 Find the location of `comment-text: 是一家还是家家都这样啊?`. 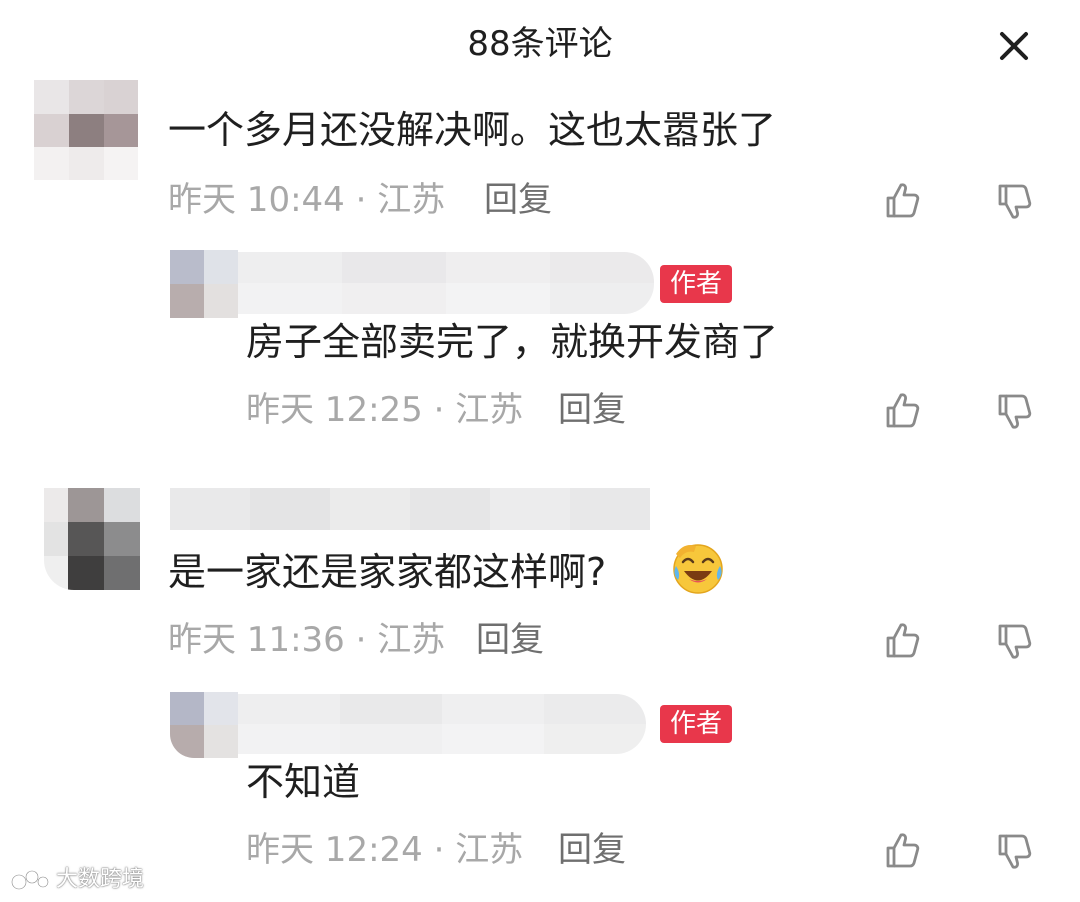

comment-text: 是一家还是家家都这样啊? is located at coordinates (387, 572).